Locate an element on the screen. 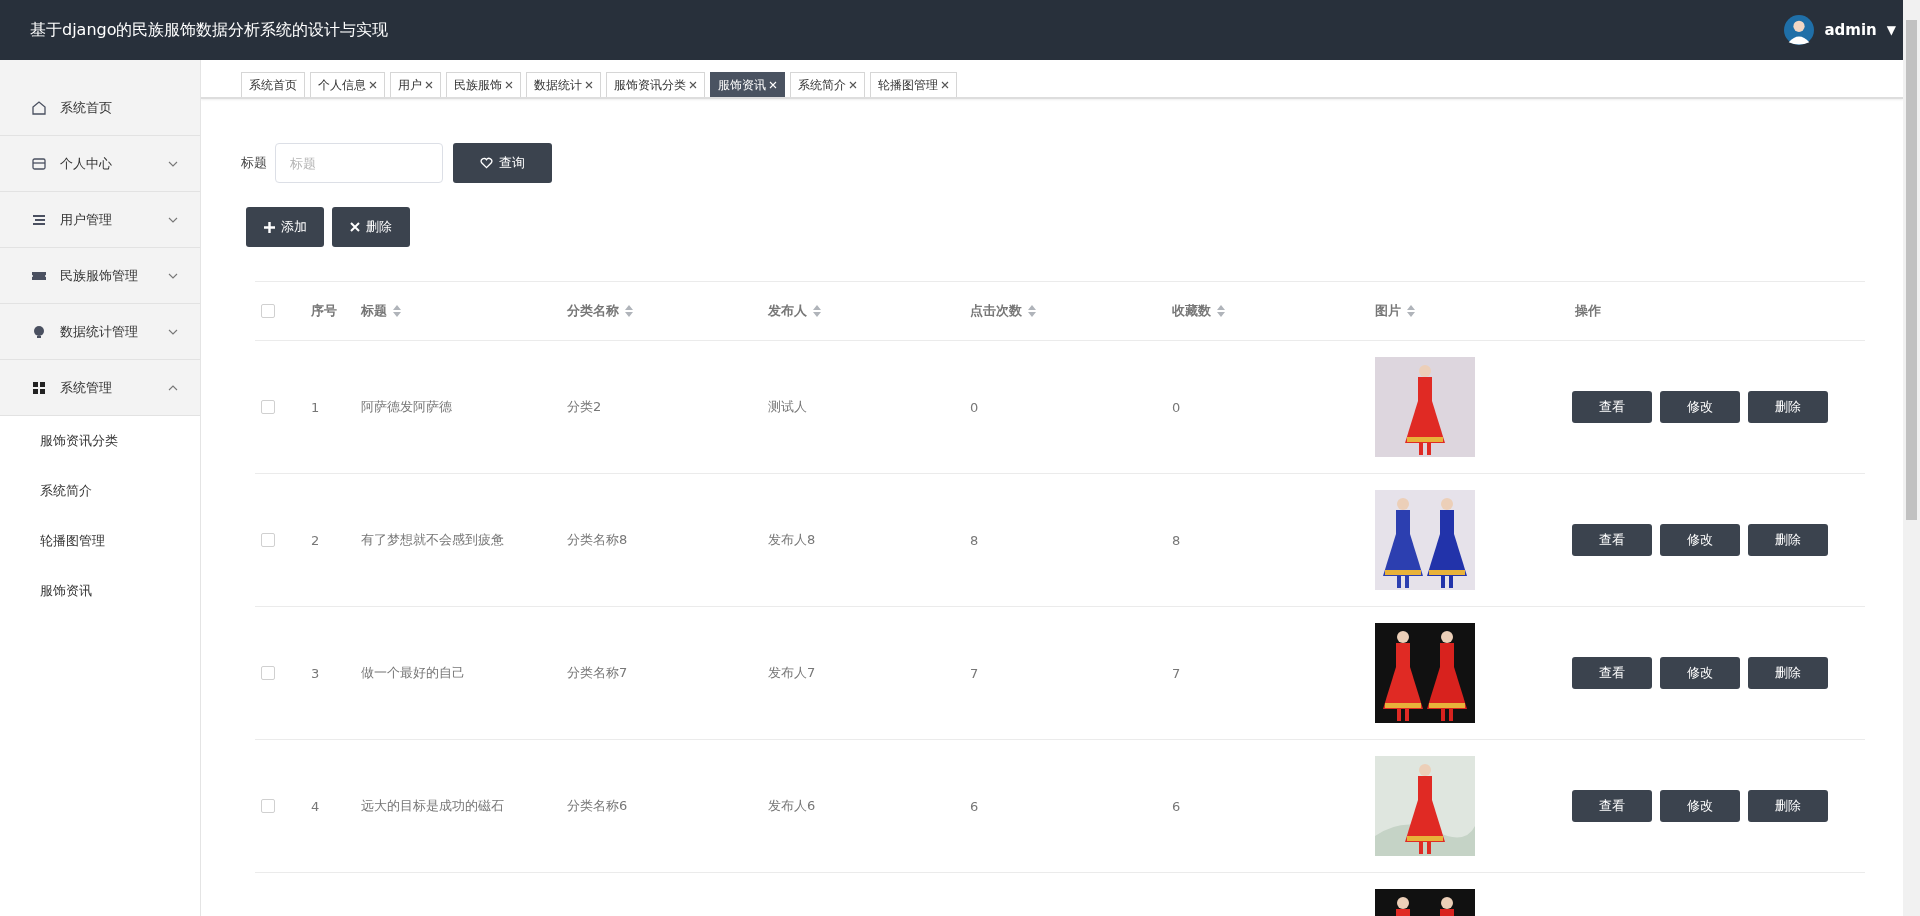  bulb-icon is located at coordinates (39, 331).